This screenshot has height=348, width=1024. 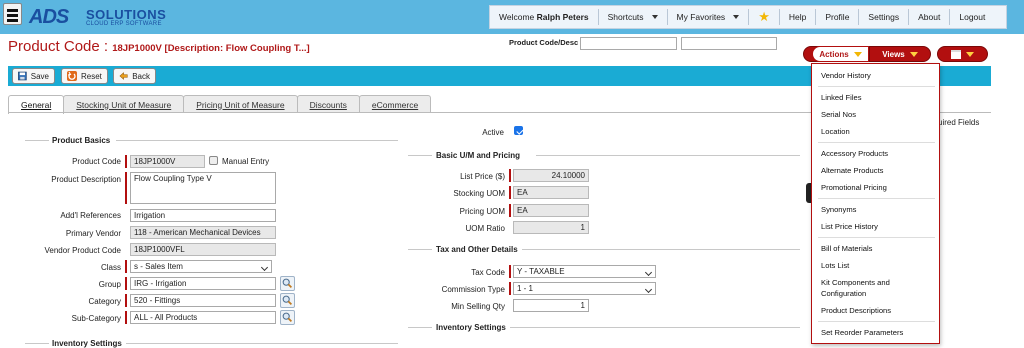 I want to click on vendor-product-code-field: 18JP1000VFL, so click(x=203, y=249).